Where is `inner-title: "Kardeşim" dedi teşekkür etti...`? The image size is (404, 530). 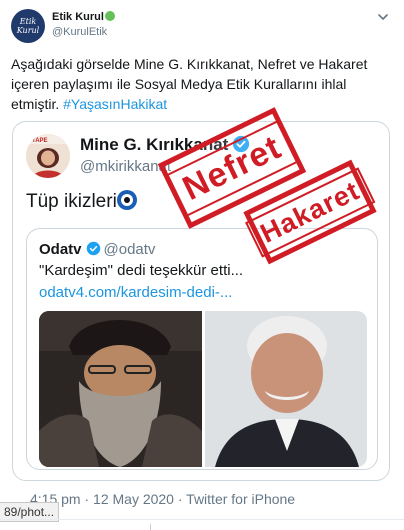 inner-title: "Kardeşim" dedi teşekkür etti... is located at coordinates (141, 270).